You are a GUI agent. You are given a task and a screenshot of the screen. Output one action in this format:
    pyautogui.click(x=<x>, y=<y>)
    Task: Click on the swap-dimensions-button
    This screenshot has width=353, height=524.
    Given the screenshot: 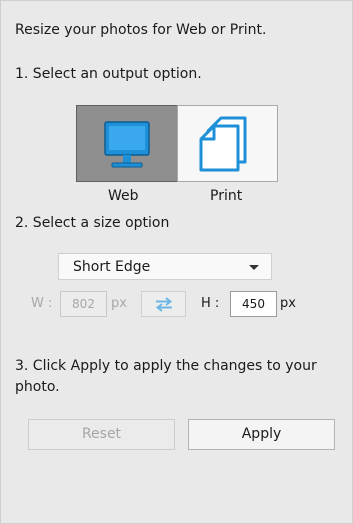 What is the action you would take?
    pyautogui.click(x=163, y=304)
    